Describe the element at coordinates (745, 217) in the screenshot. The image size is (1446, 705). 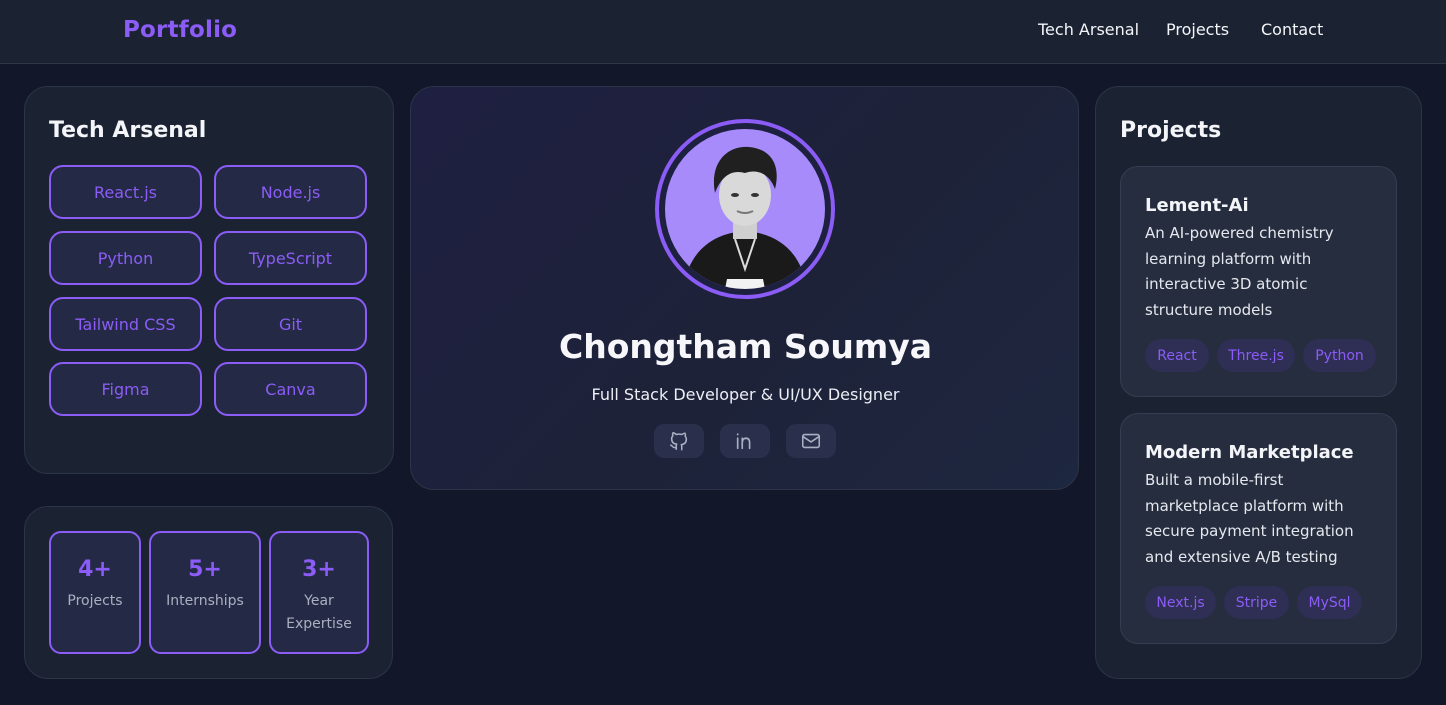
I see `person-portrait-icon` at that location.